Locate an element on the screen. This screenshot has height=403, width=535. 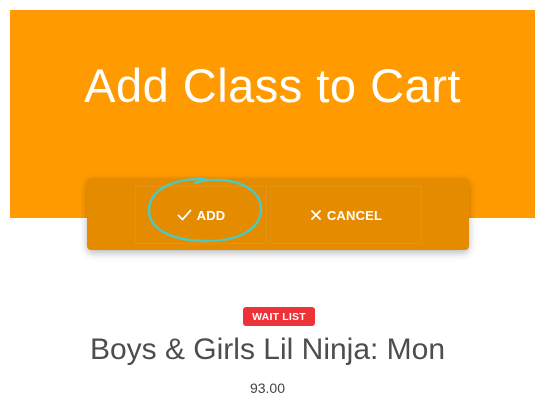
status-badge: WAIT LIST is located at coordinates (279, 316).